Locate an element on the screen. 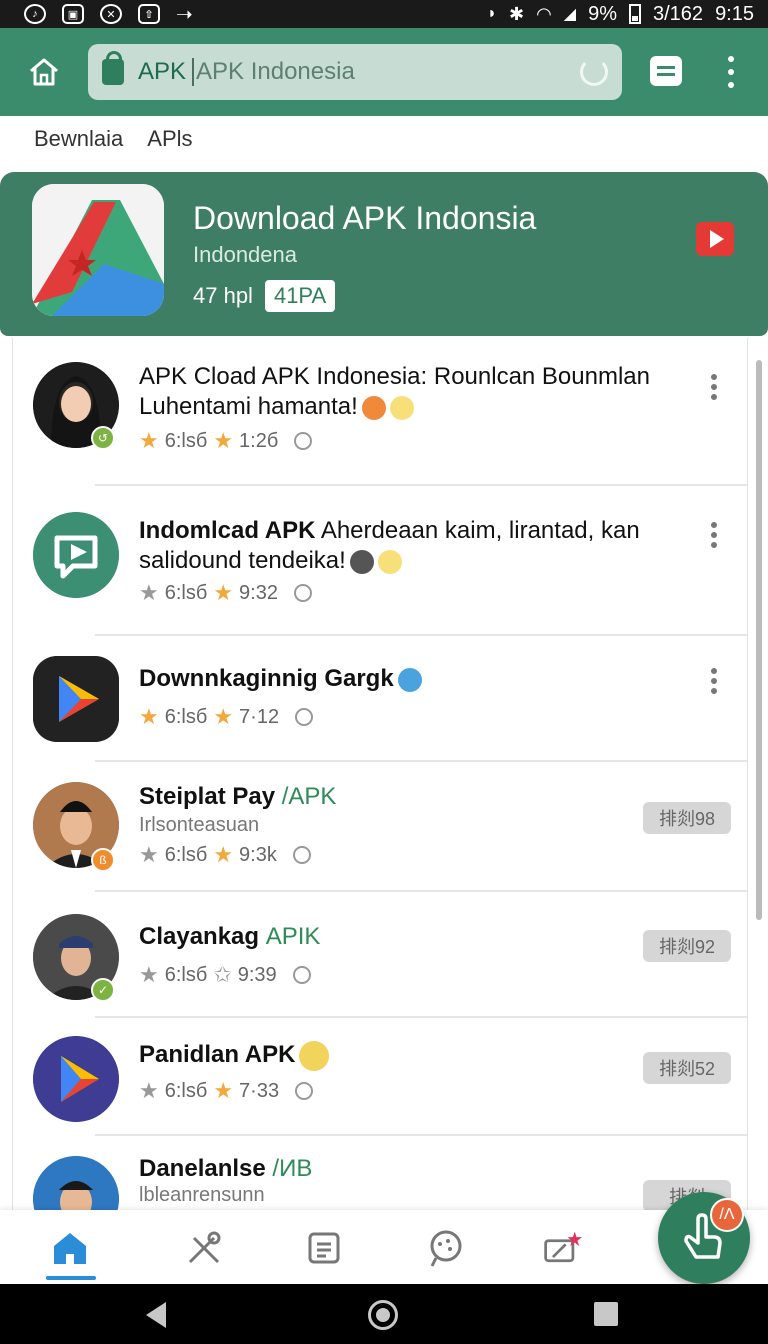 The image size is (768, 1344). nav-community is located at coordinates (446, 1248).